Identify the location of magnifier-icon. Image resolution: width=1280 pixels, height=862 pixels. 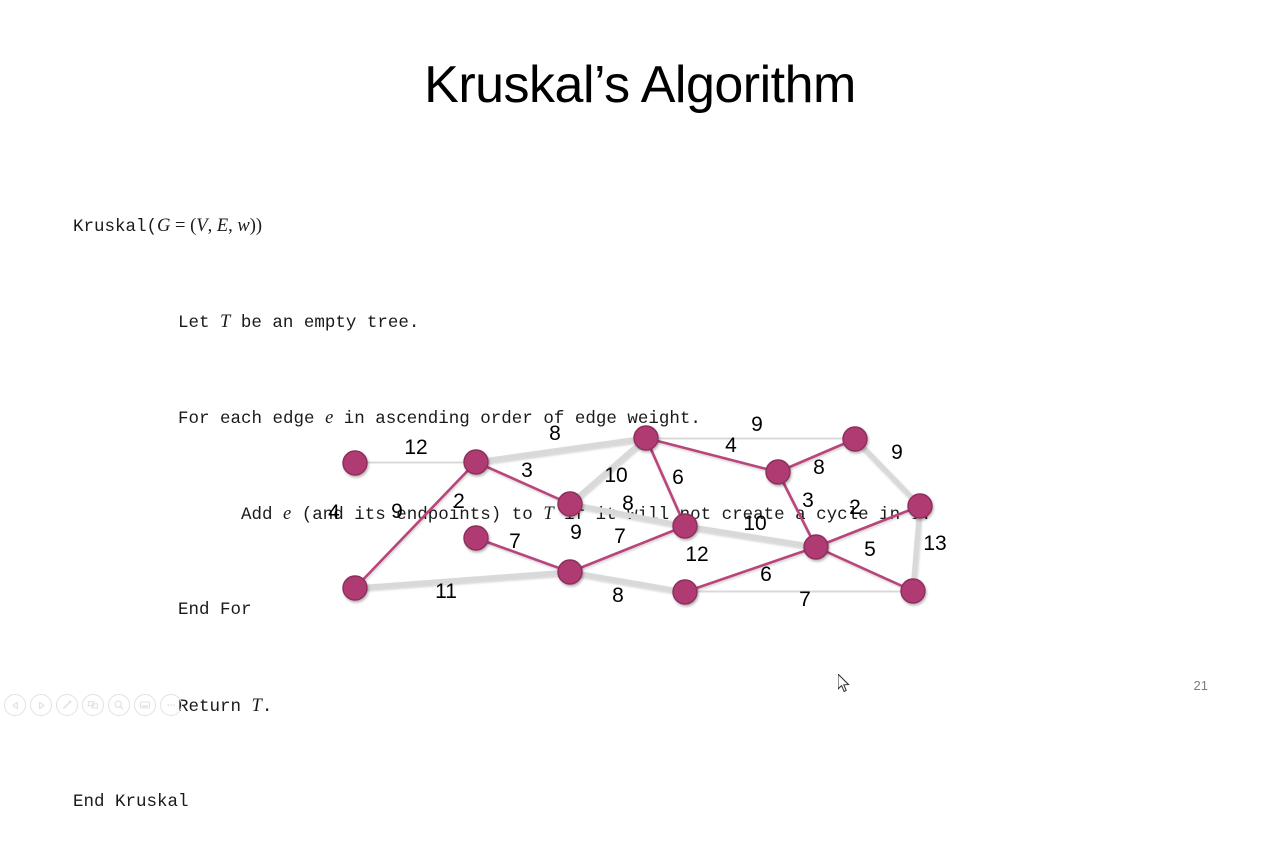
(119, 705).